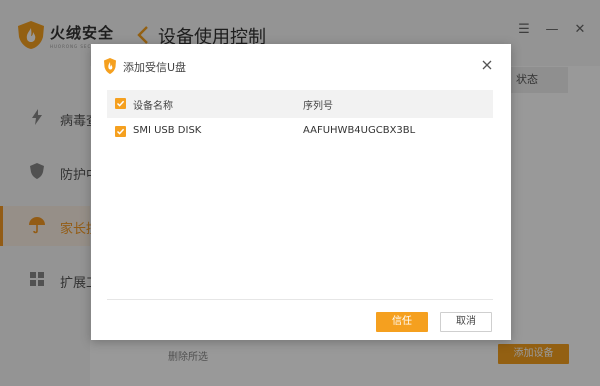 This screenshot has width=600, height=386. What do you see at coordinates (466, 322) in the screenshot?
I see `cancel-button: 取消` at bounding box center [466, 322].